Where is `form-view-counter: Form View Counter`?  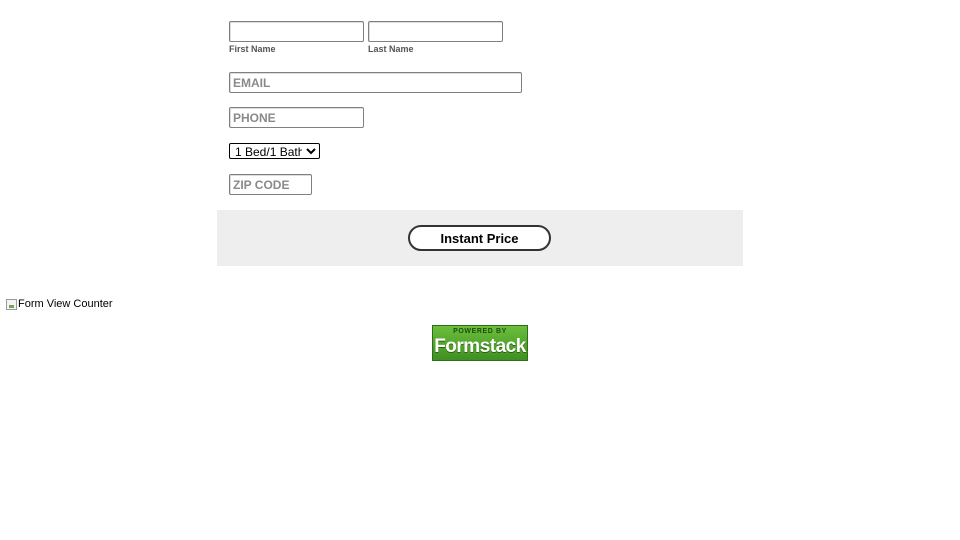
form-view-counter: Form View Counter is located at coordinates (59, 304).